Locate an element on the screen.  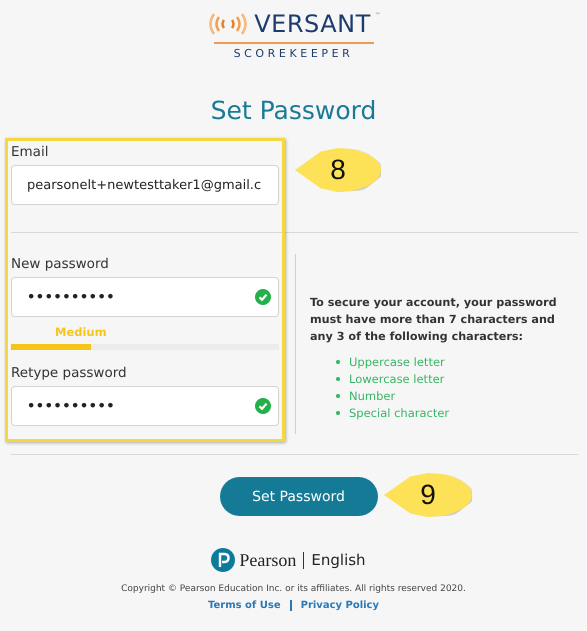
copyright-text: Copyright © Pearson Education Inc. or its affiliates. All rights reserved 2020. is located at coordinates (293, 589).